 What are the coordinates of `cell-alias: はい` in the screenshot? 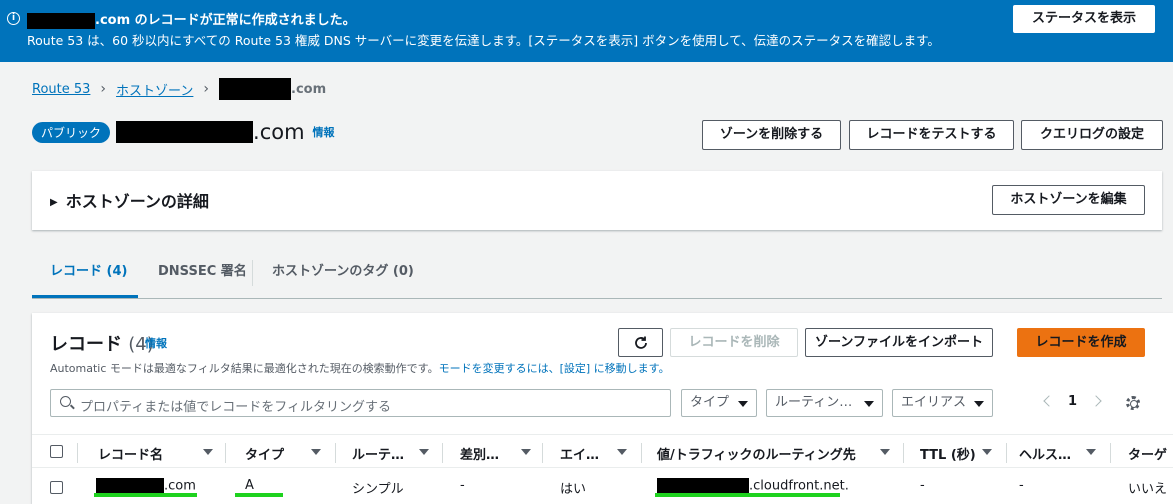 It's located at (573, 489).